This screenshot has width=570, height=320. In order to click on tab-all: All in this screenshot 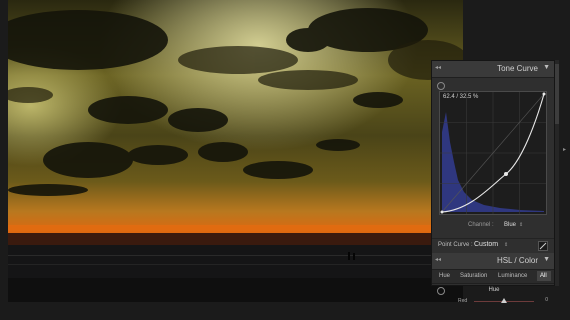, I will do `click(543, 276)`.